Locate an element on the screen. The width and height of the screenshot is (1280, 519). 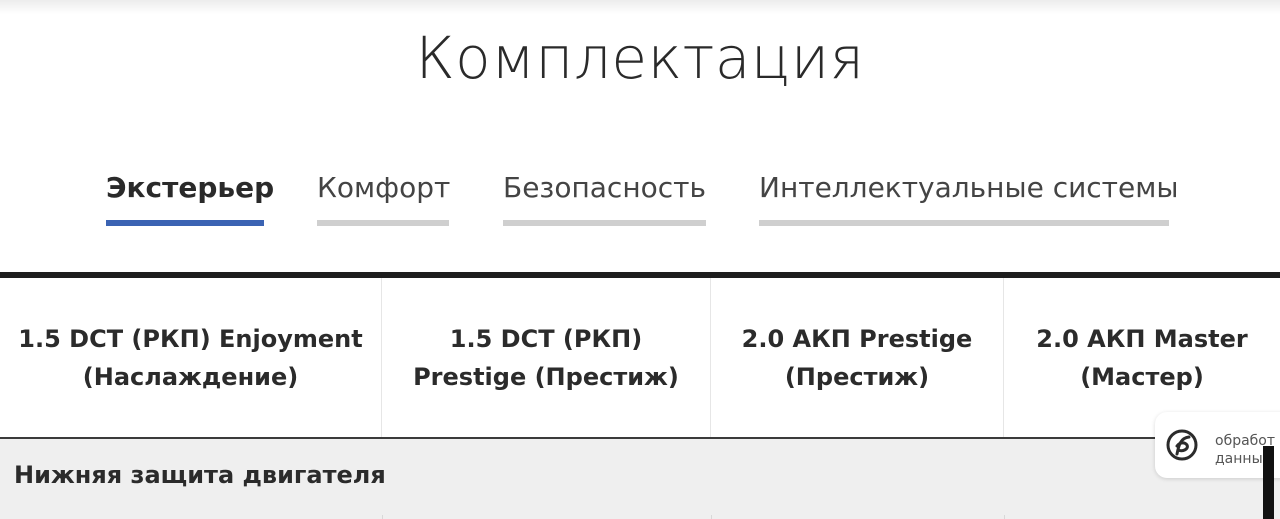
scrollbar-thumb is located at coordinates (1268, 482).